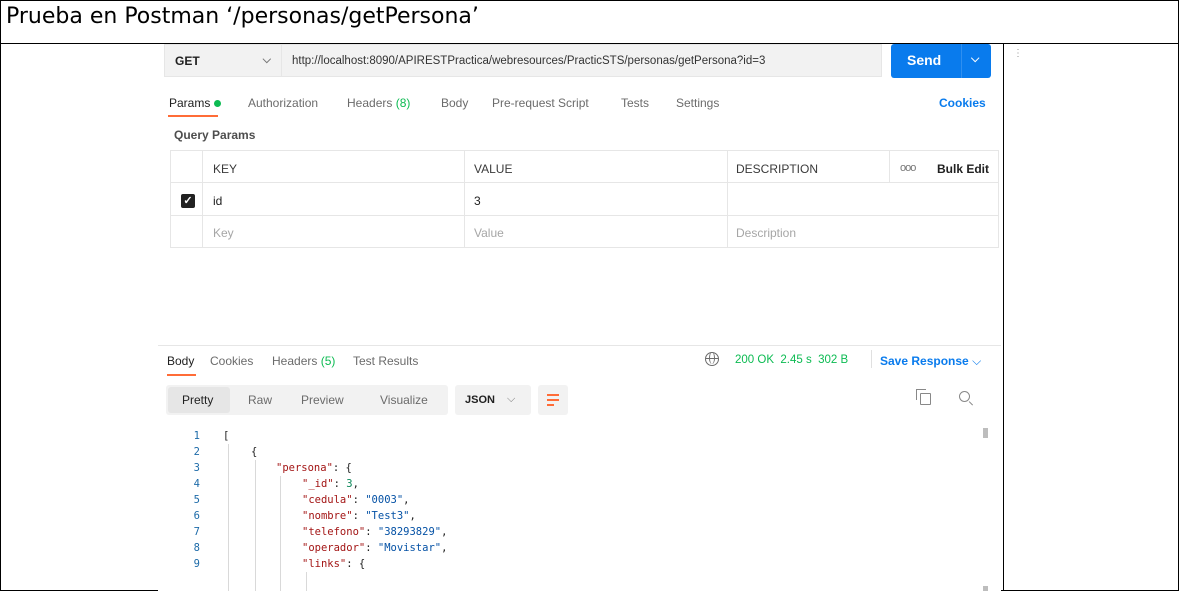 Image resolution: width=1179 pixels, height=591 pixels. I want to click on line-number: 4, so click(196, 484).